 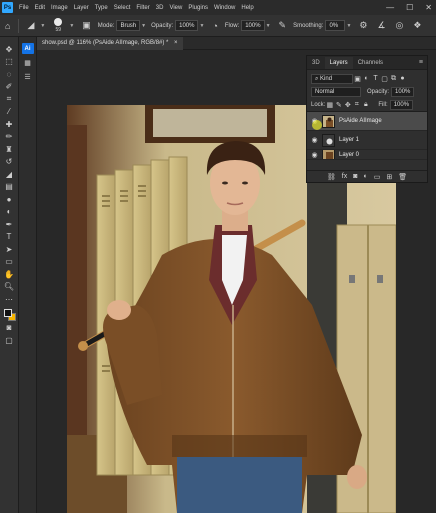 I want to click on layer-row: ◉ PsAide AIImage, so click(x=367, y=121).